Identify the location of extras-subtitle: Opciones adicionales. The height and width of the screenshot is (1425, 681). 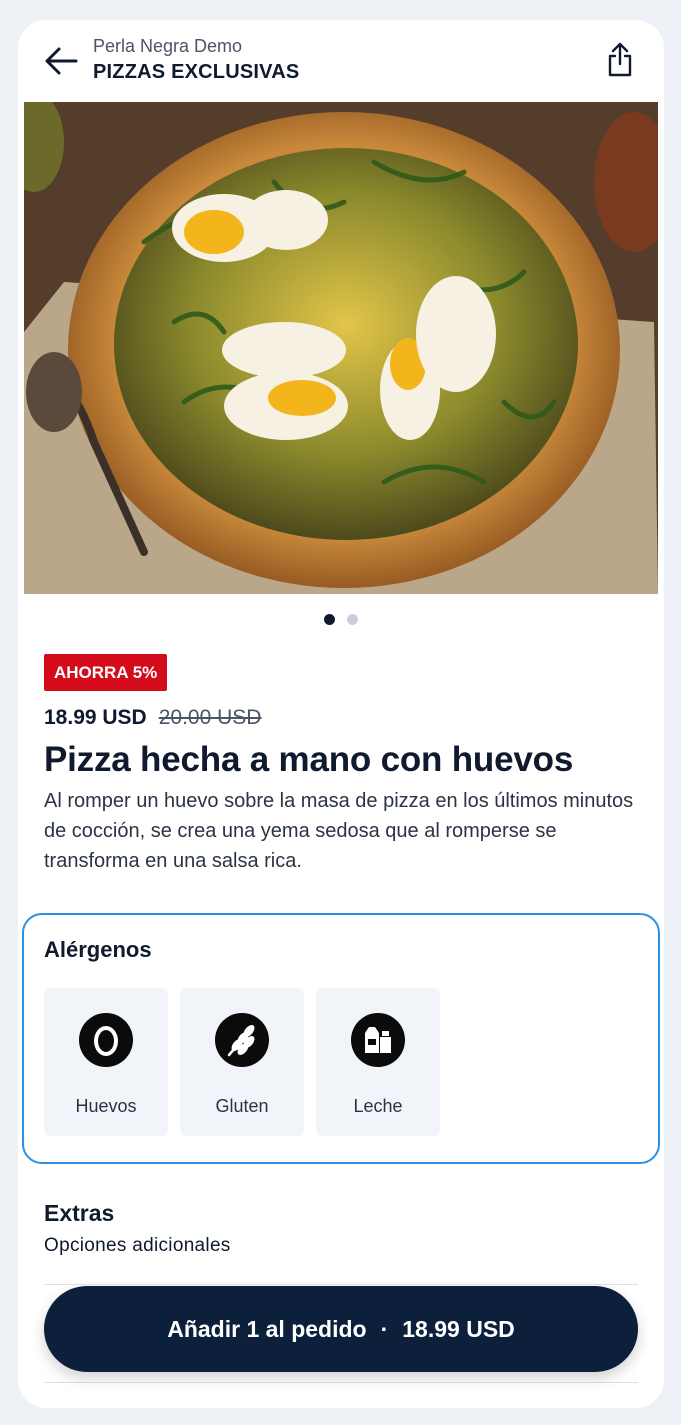
(137, 1245).